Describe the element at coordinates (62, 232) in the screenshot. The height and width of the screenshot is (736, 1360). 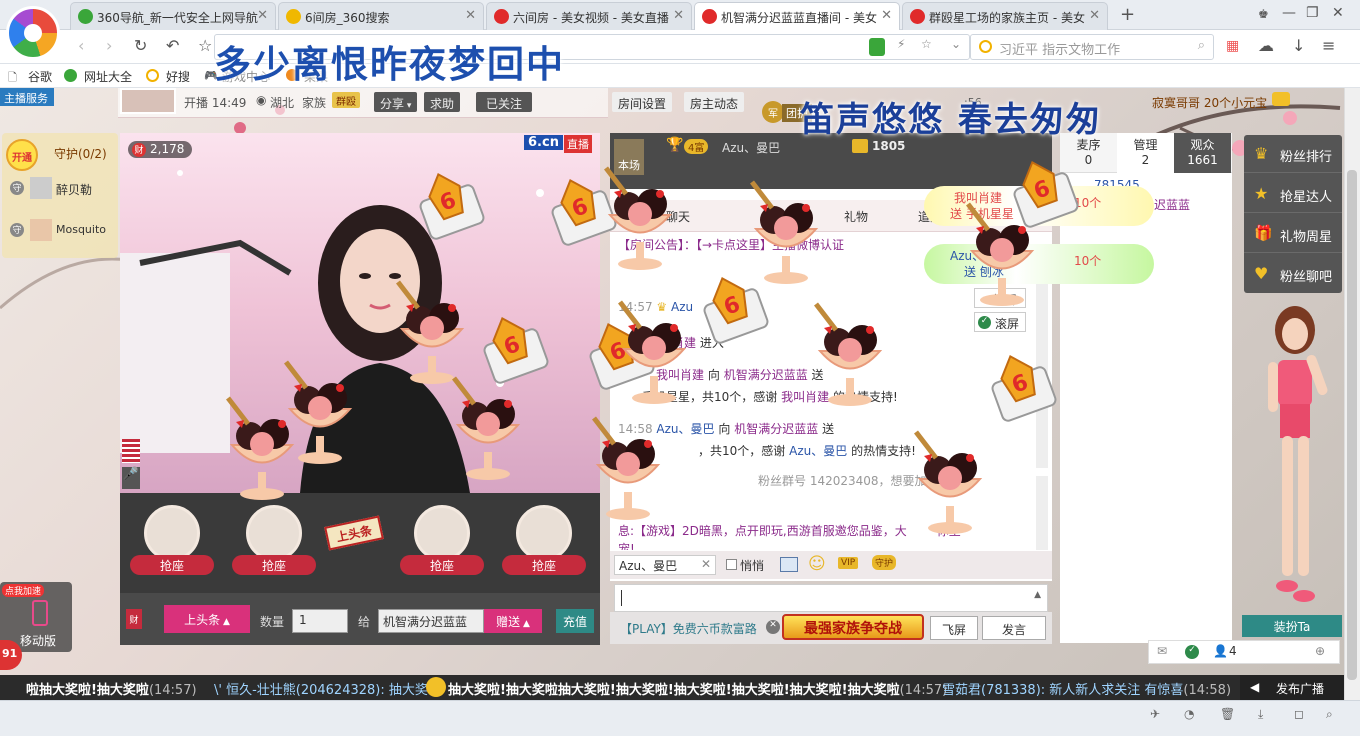
I see `guard-member: 守 Mosquito` at that location.